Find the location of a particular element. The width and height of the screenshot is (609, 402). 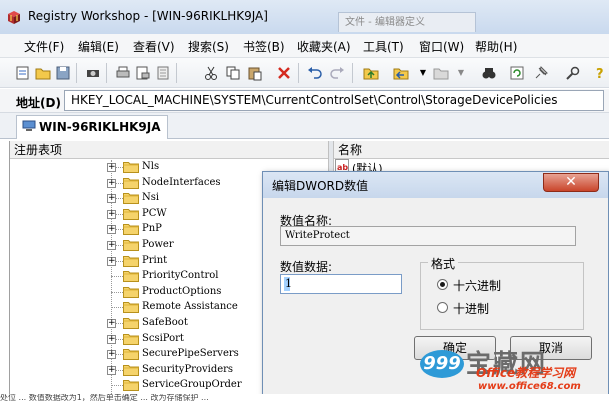

menu-search: 搜索(S) is located at coordinates (208, 46).